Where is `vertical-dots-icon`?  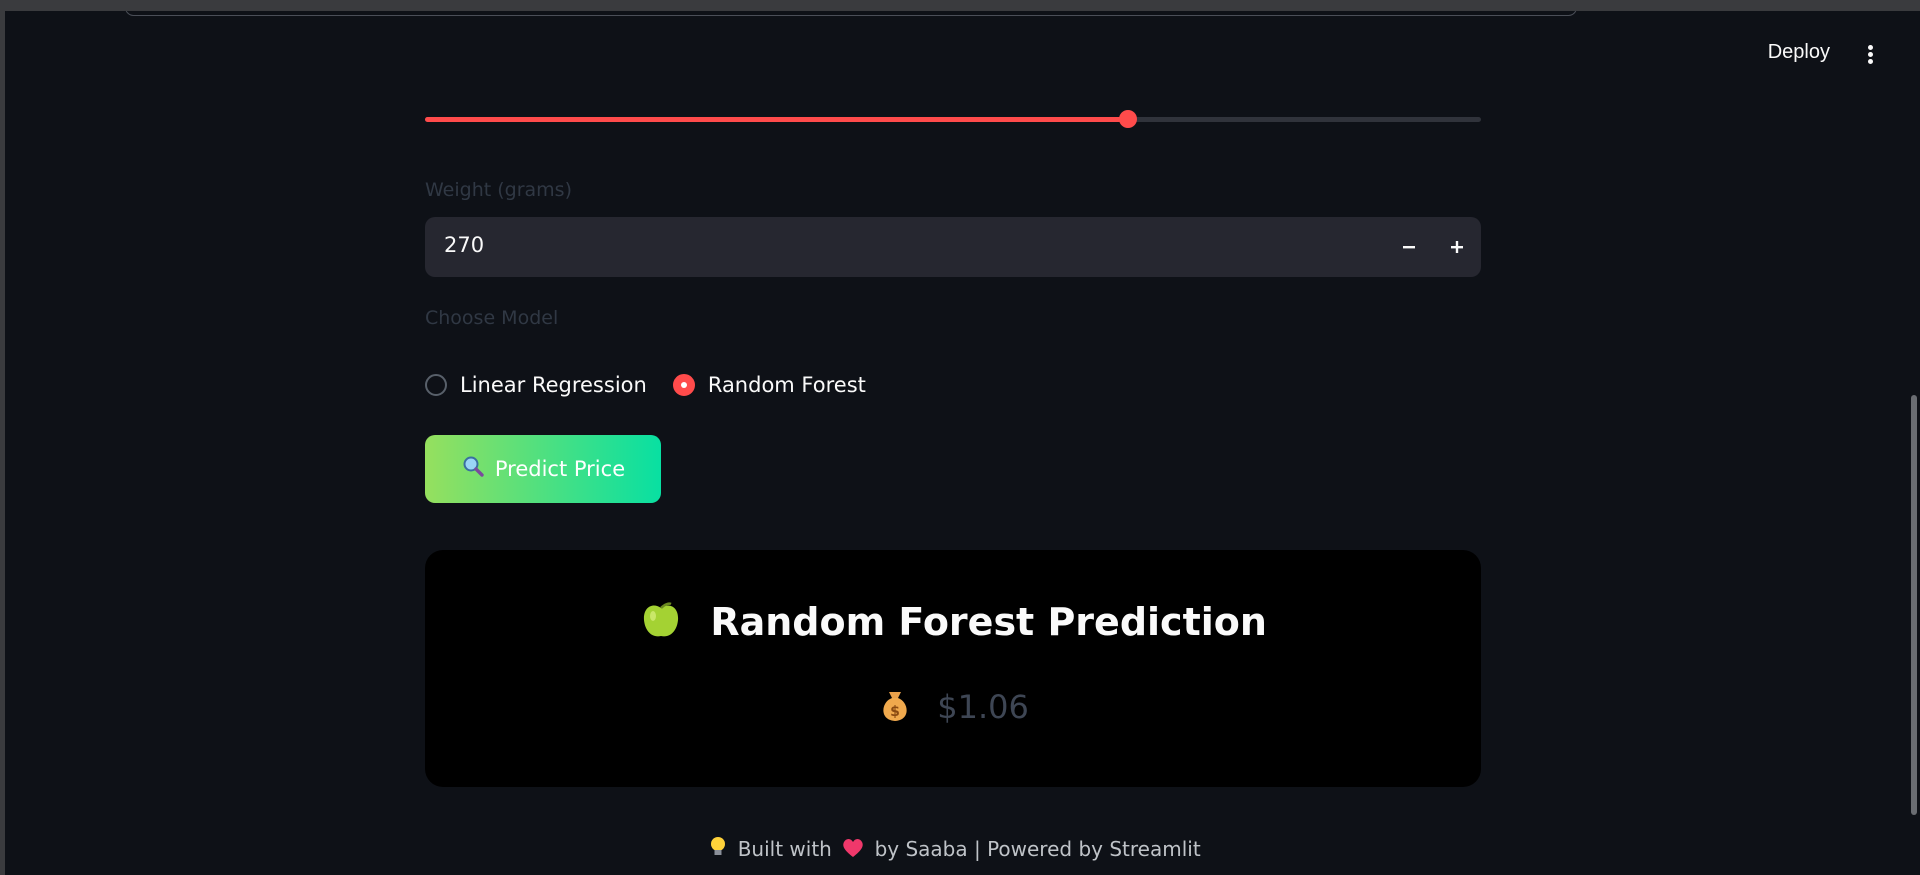 vertical-dots-icon is located at coordinates (1870, 47).